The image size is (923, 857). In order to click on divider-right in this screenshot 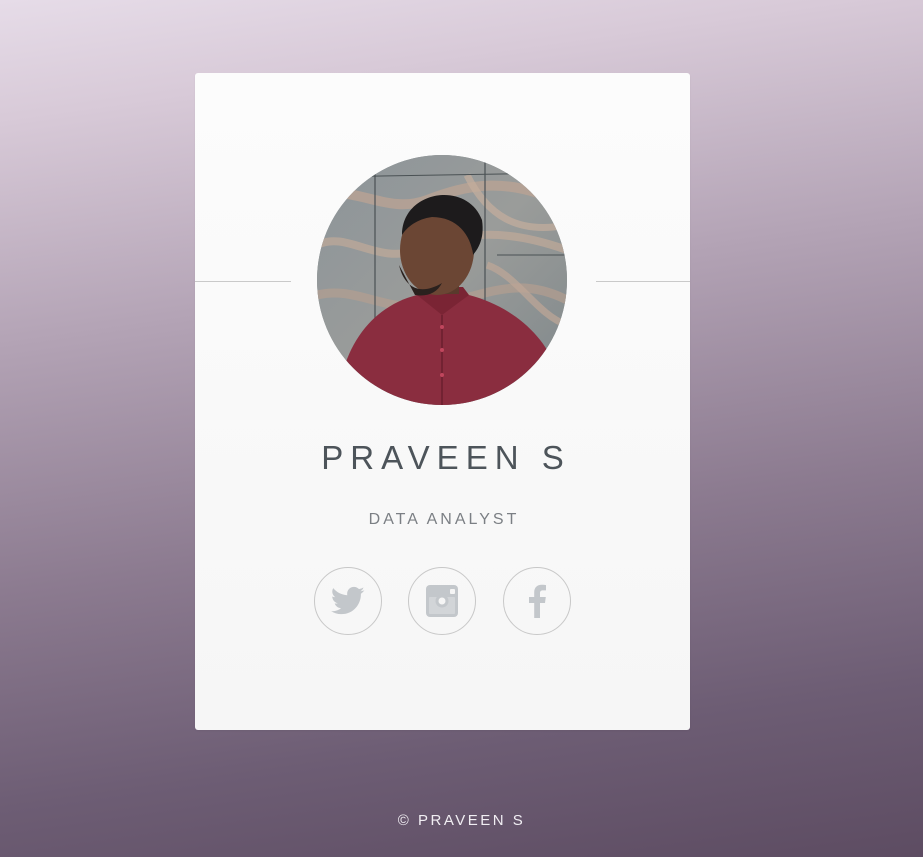, I will do `click(643, 281)`.